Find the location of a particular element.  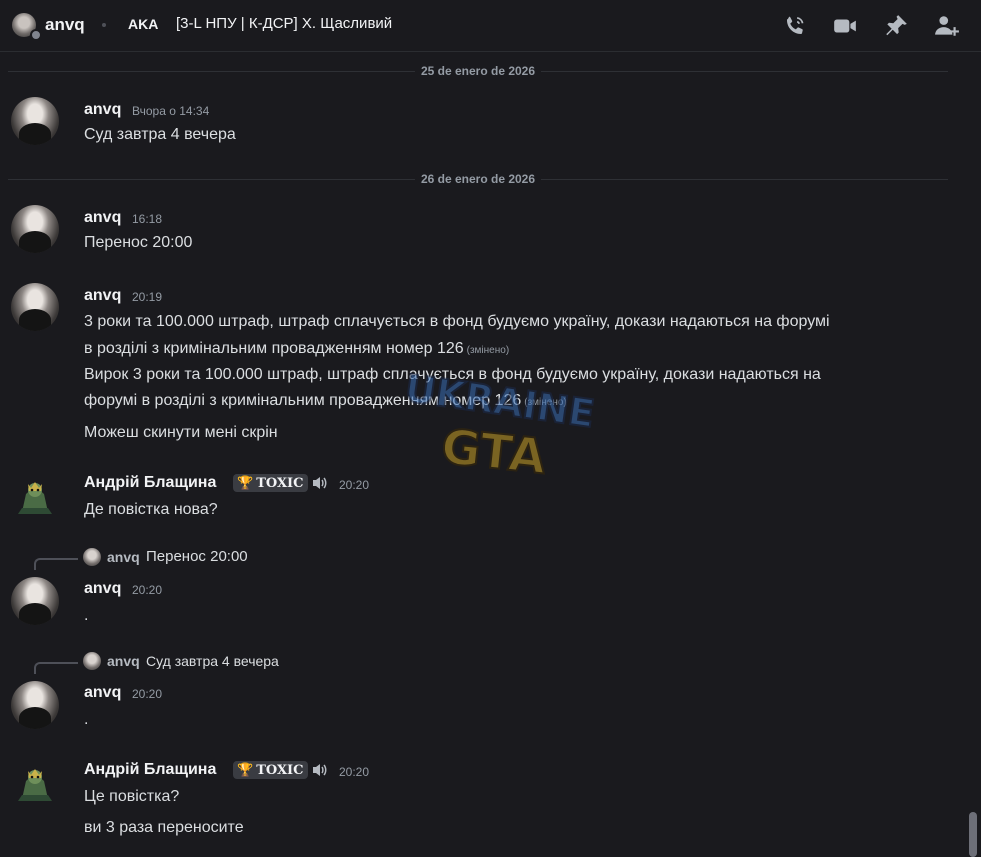

watermark-line2: GTA is located at coordinates (494, 450).